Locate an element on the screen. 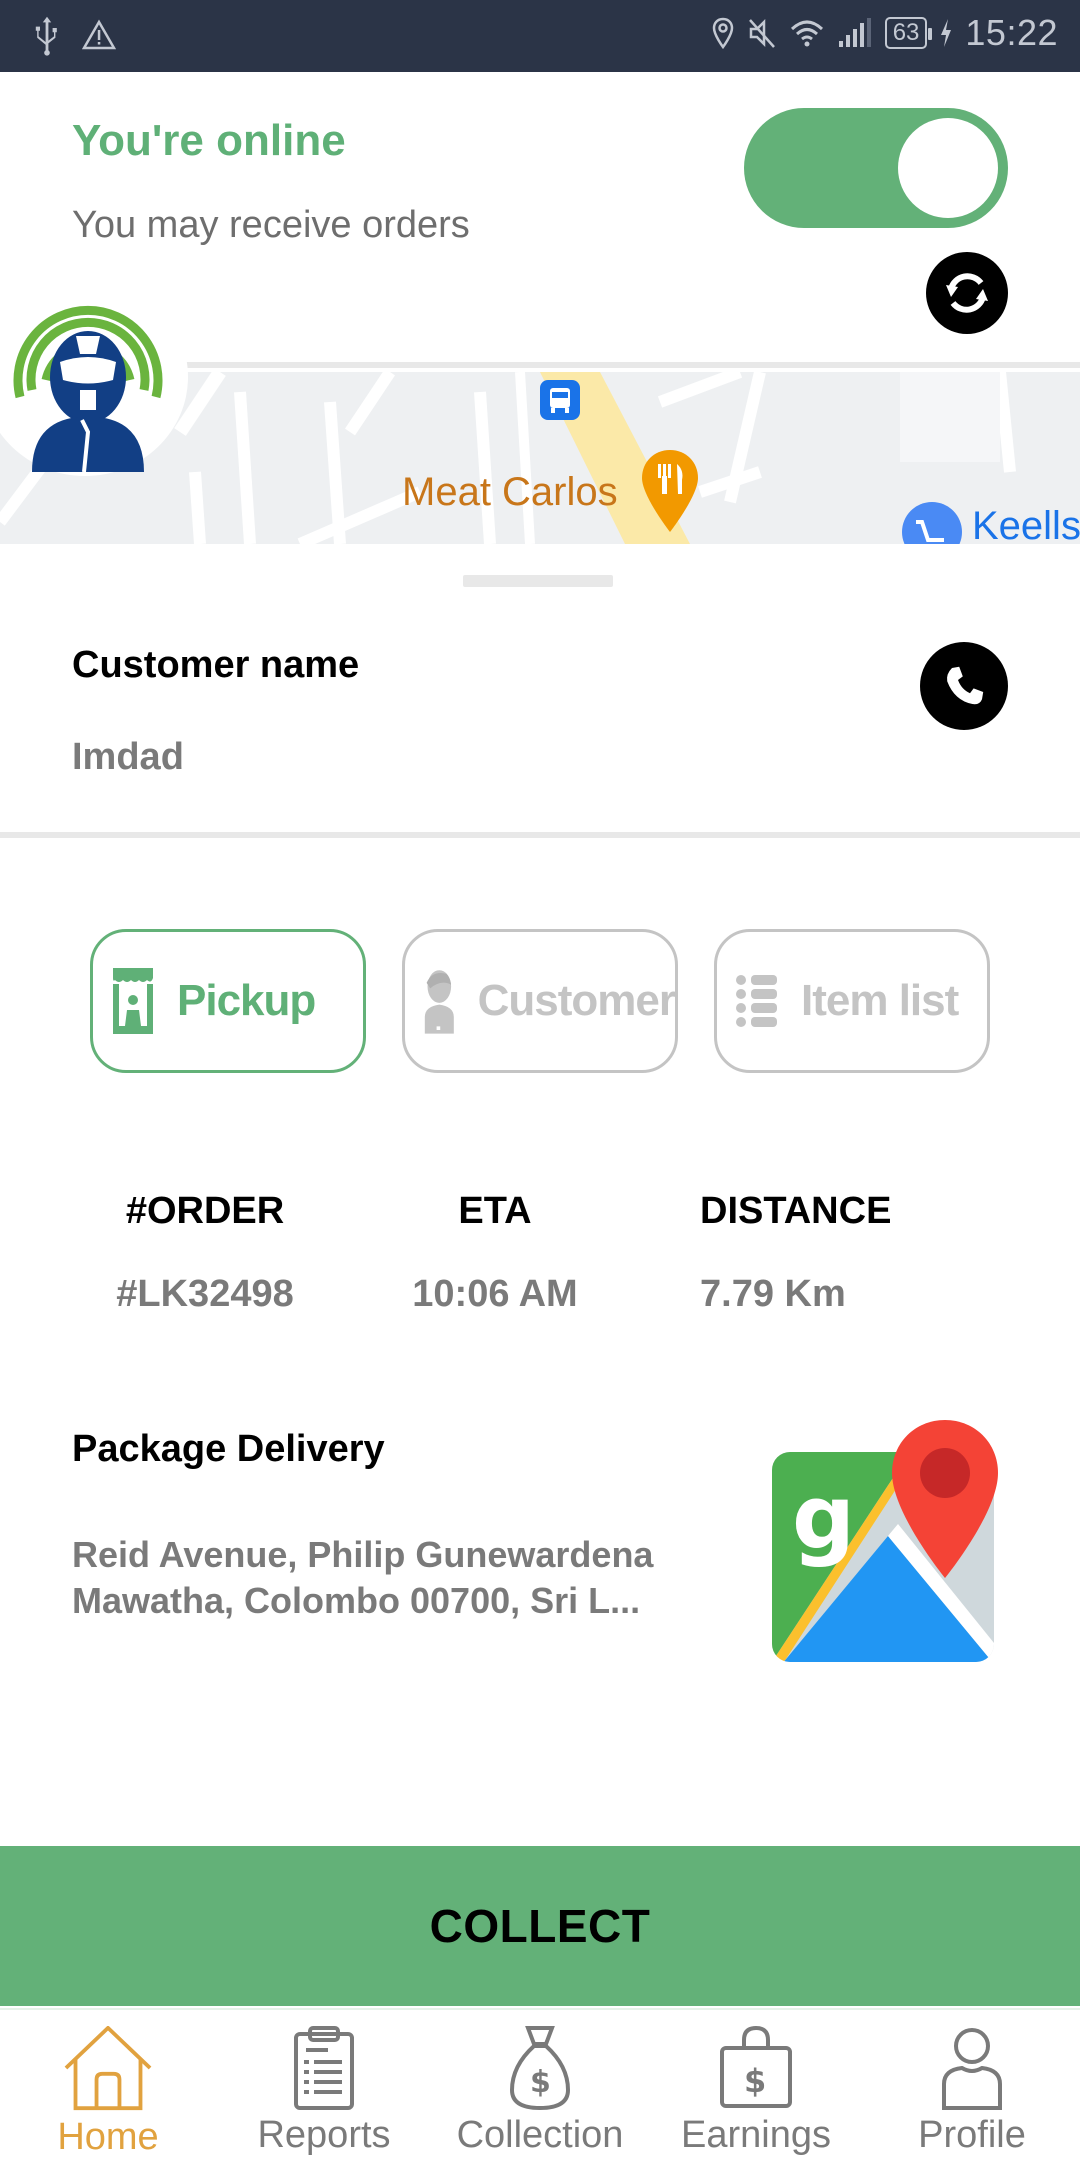 Image resolution: width=1080 pixels, height=2160 pixels. bus-stop-icon is located at coordinates (560, 400).